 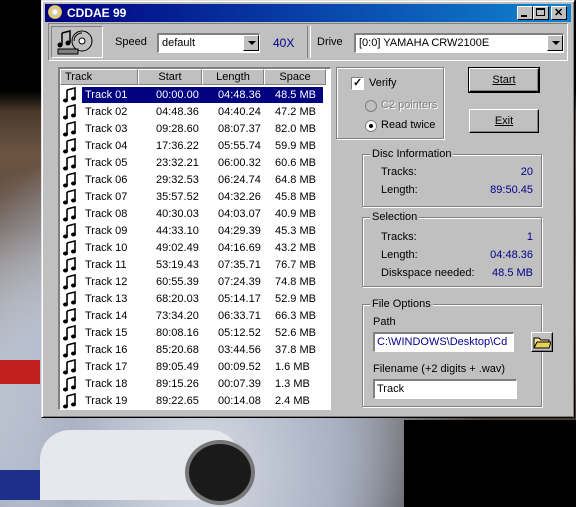 What do you see at coordinates (295, 197) in the screenshot?
I see `cell-space: 45.8 MB` at bounding box center [295, 197].